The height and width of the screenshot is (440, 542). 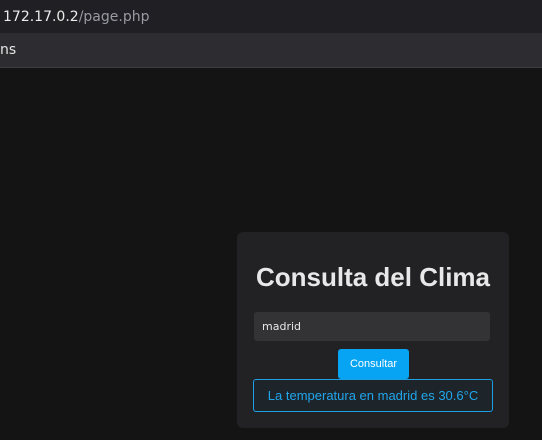 What do you see at coordinates (373, 364) in the screenshot?
I see `consultar-button: Consultar` at bounding box center [373, 364].